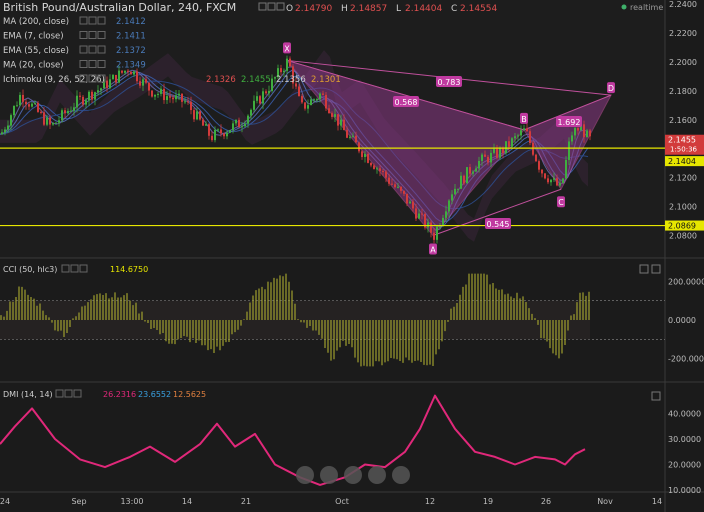 The image size is (704, 512). I want to click on dmi-plus-di: 26.2316, so click(119, 394).